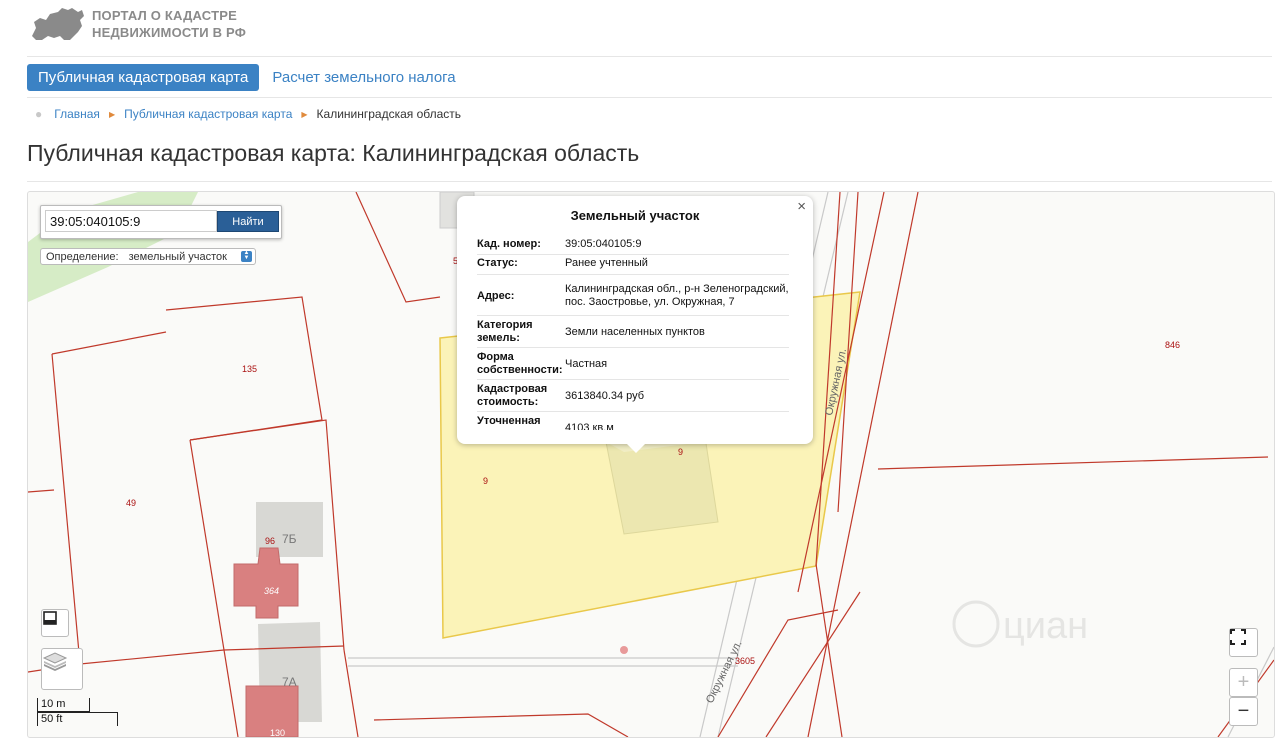 Image resolution: width=1280 pixels, height=738 pixels. I want to click on popup-row: Кадастровая стоимость: 3613840.34 руб, so click(633, 396).